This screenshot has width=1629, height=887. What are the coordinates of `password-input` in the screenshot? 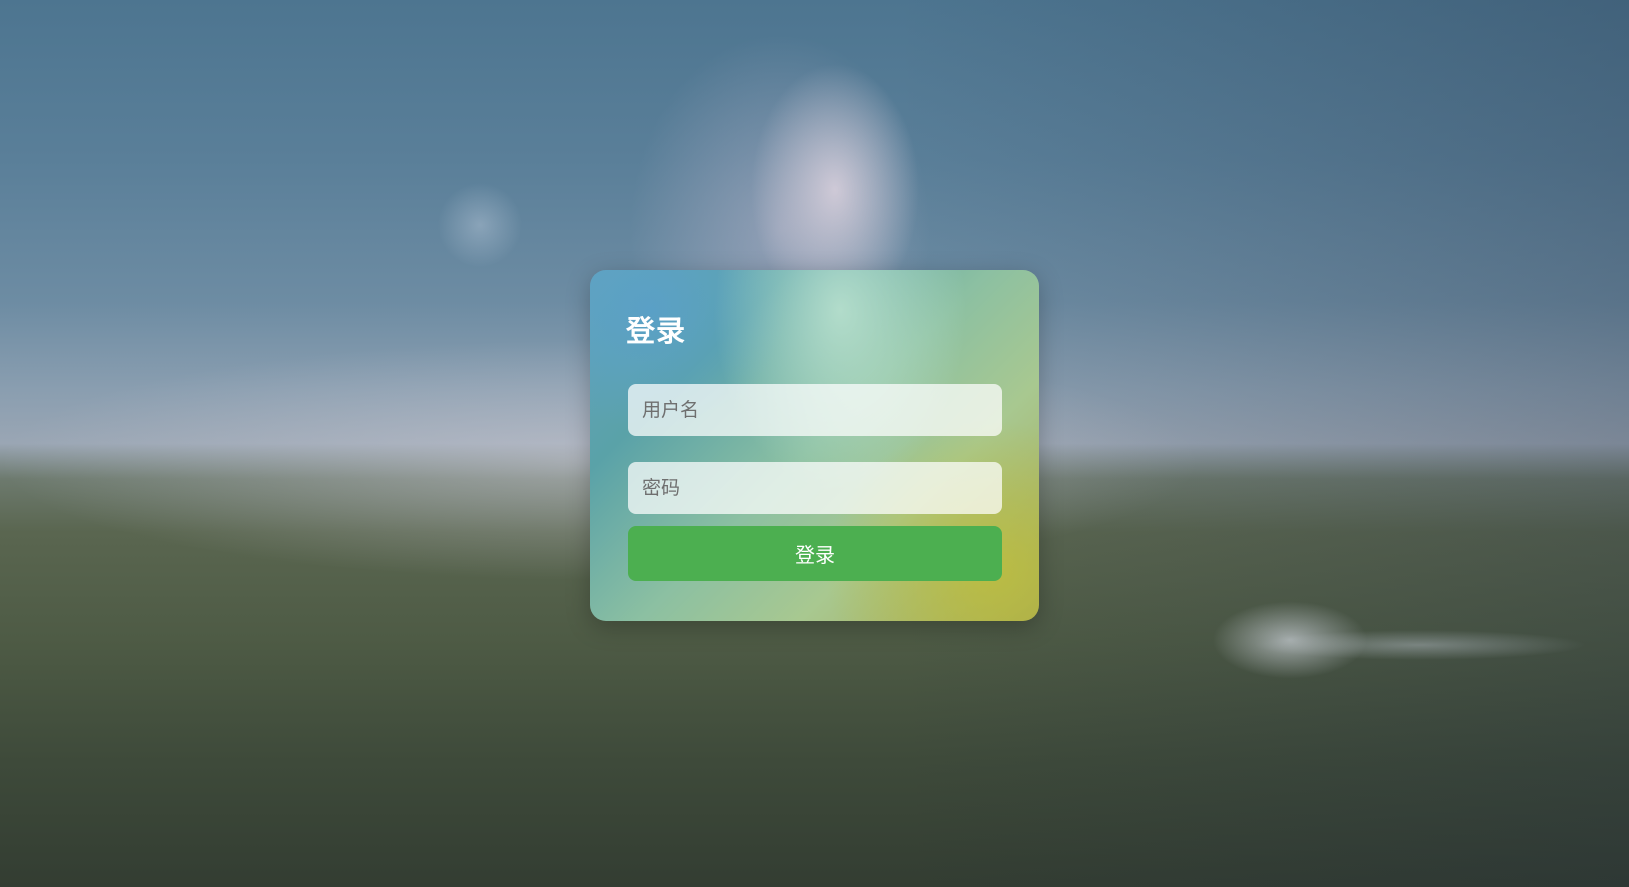 It's located at (815, 488).